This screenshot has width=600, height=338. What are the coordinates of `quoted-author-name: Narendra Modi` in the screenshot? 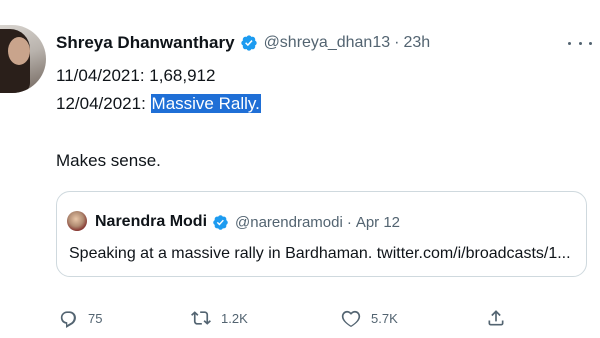 It's located at (151, 221).